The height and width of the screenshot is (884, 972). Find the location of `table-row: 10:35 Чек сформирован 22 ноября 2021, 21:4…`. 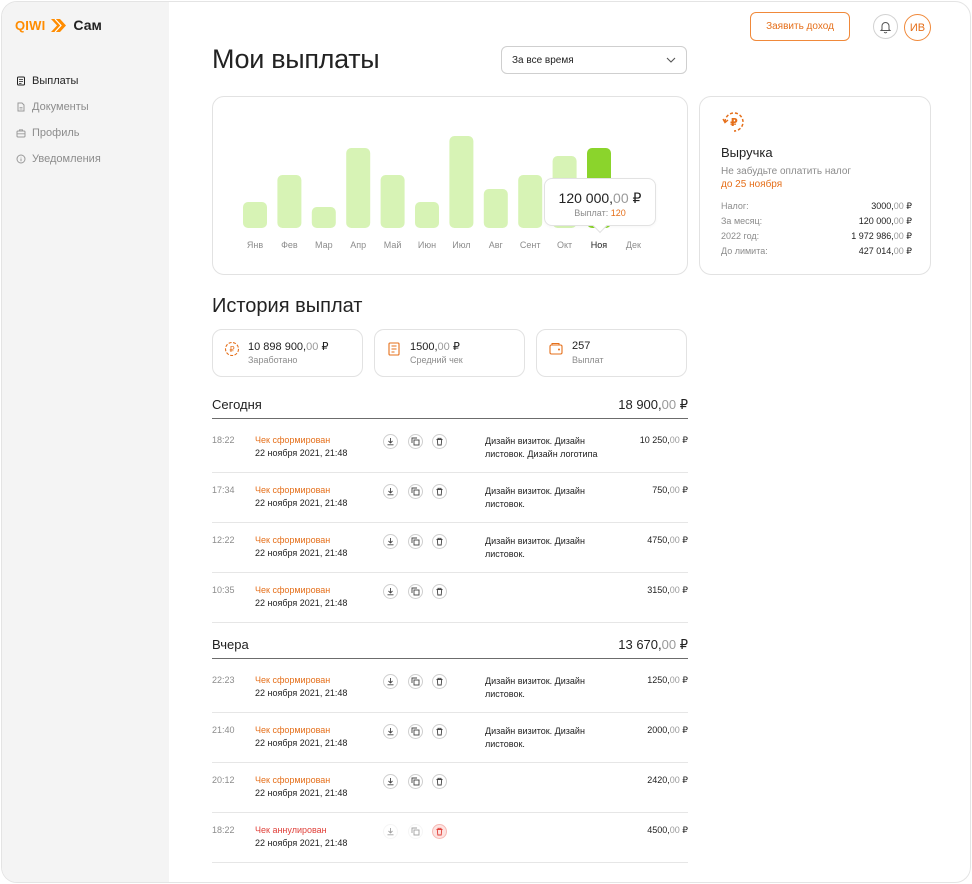

table-row: 10:35 Чек сформирован 22 ноября 2021, 21:4… is located at coordinates (450, 598).